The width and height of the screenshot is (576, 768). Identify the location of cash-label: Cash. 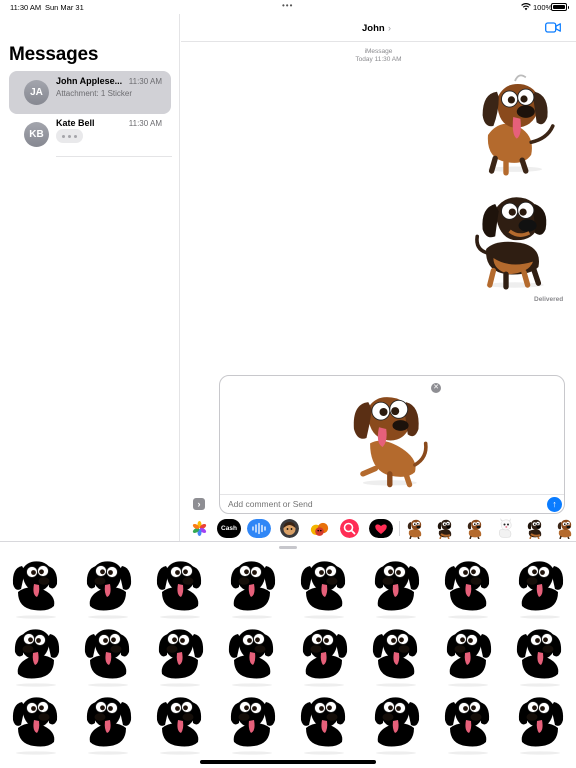
(229, 528).